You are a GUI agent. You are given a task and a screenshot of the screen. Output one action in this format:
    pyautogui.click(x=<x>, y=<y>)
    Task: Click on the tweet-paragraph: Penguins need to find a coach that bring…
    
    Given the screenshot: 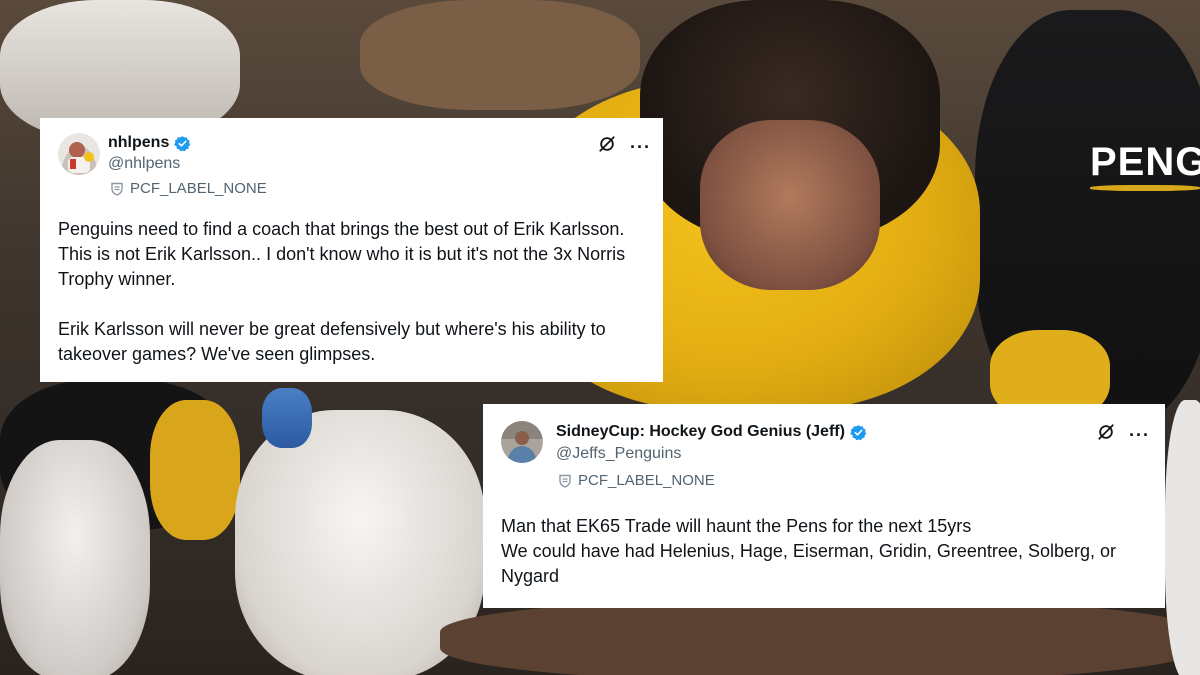 What is the action you would take?
    pyautogui.click(x=342, y=254)
    